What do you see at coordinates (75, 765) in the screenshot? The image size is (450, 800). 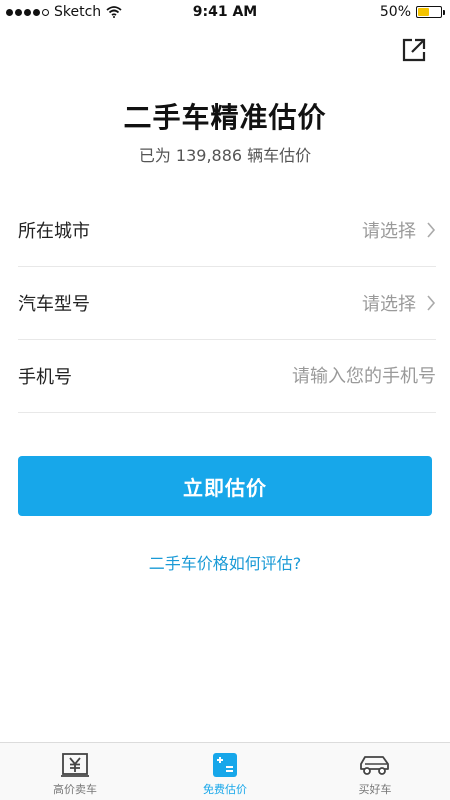 I see `yuan-icon` at bounding box center [75, 765].